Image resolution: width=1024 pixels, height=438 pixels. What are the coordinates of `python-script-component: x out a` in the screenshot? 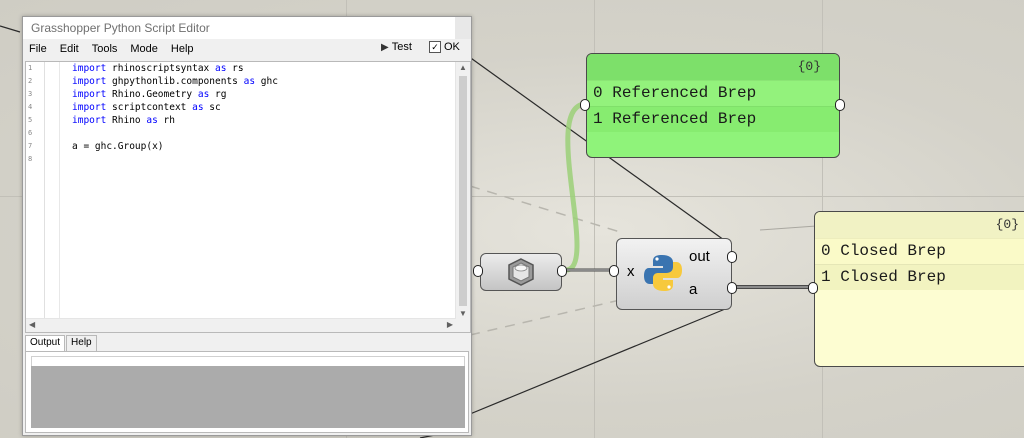 It's located at (674, 274).